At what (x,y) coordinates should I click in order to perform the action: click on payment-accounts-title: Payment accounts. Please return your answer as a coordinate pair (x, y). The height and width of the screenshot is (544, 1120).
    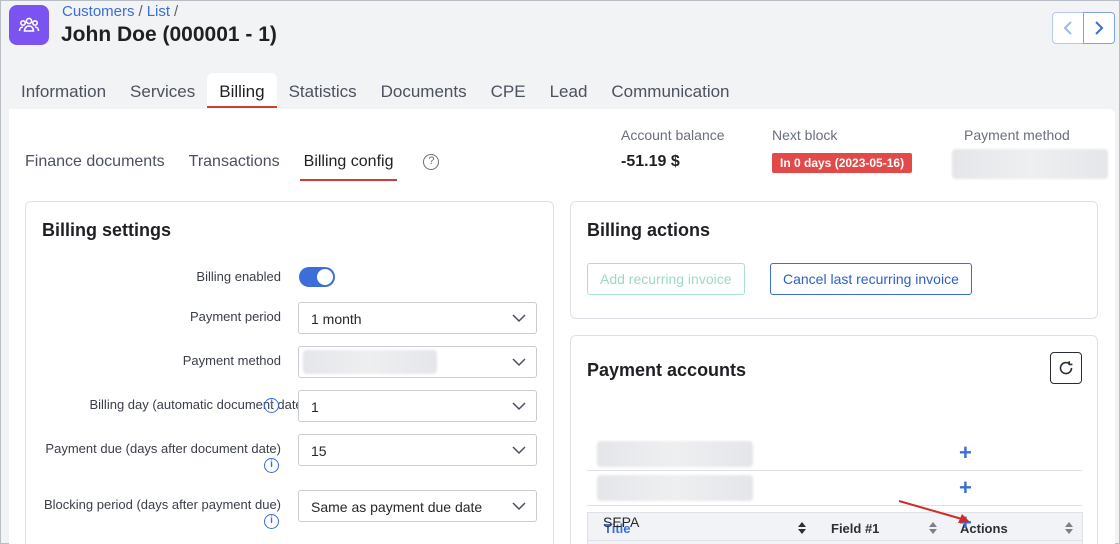
    Looking at the image, I should click on (667, 370).